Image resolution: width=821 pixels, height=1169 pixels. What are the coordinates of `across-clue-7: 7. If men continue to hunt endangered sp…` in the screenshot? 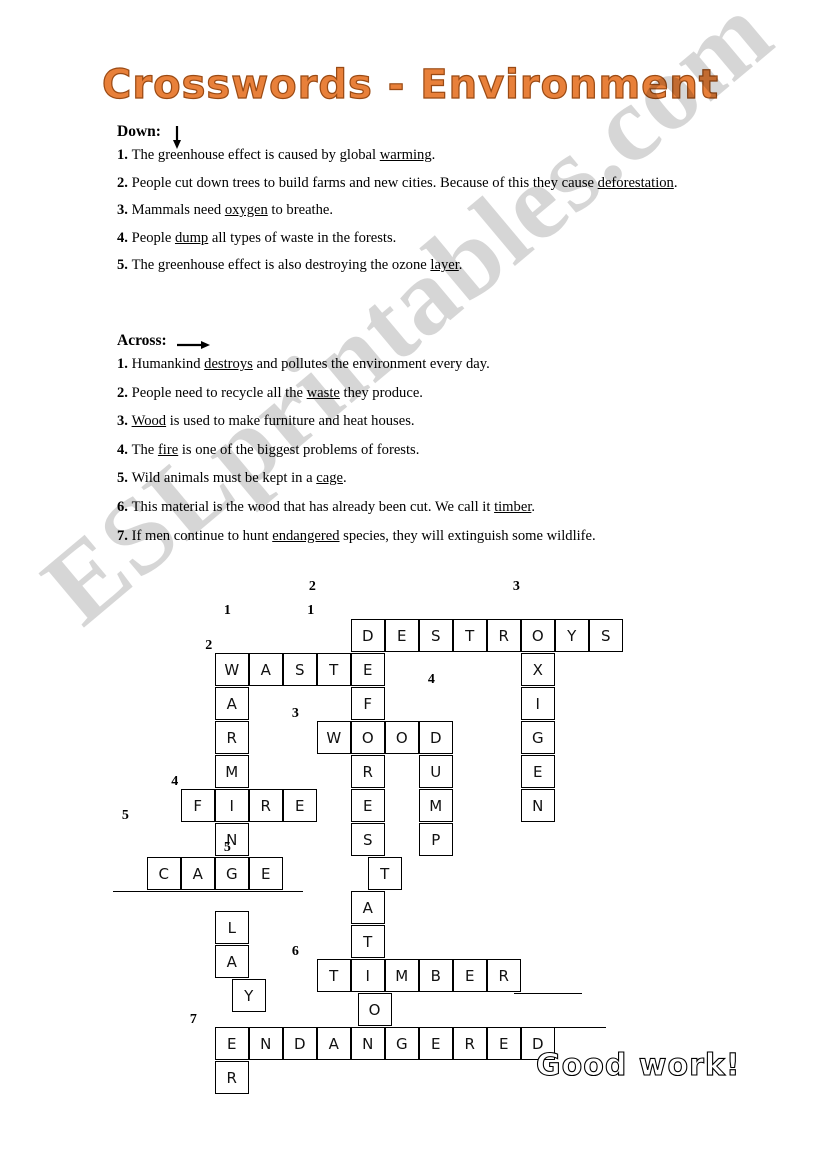 It's located at (417, 535).